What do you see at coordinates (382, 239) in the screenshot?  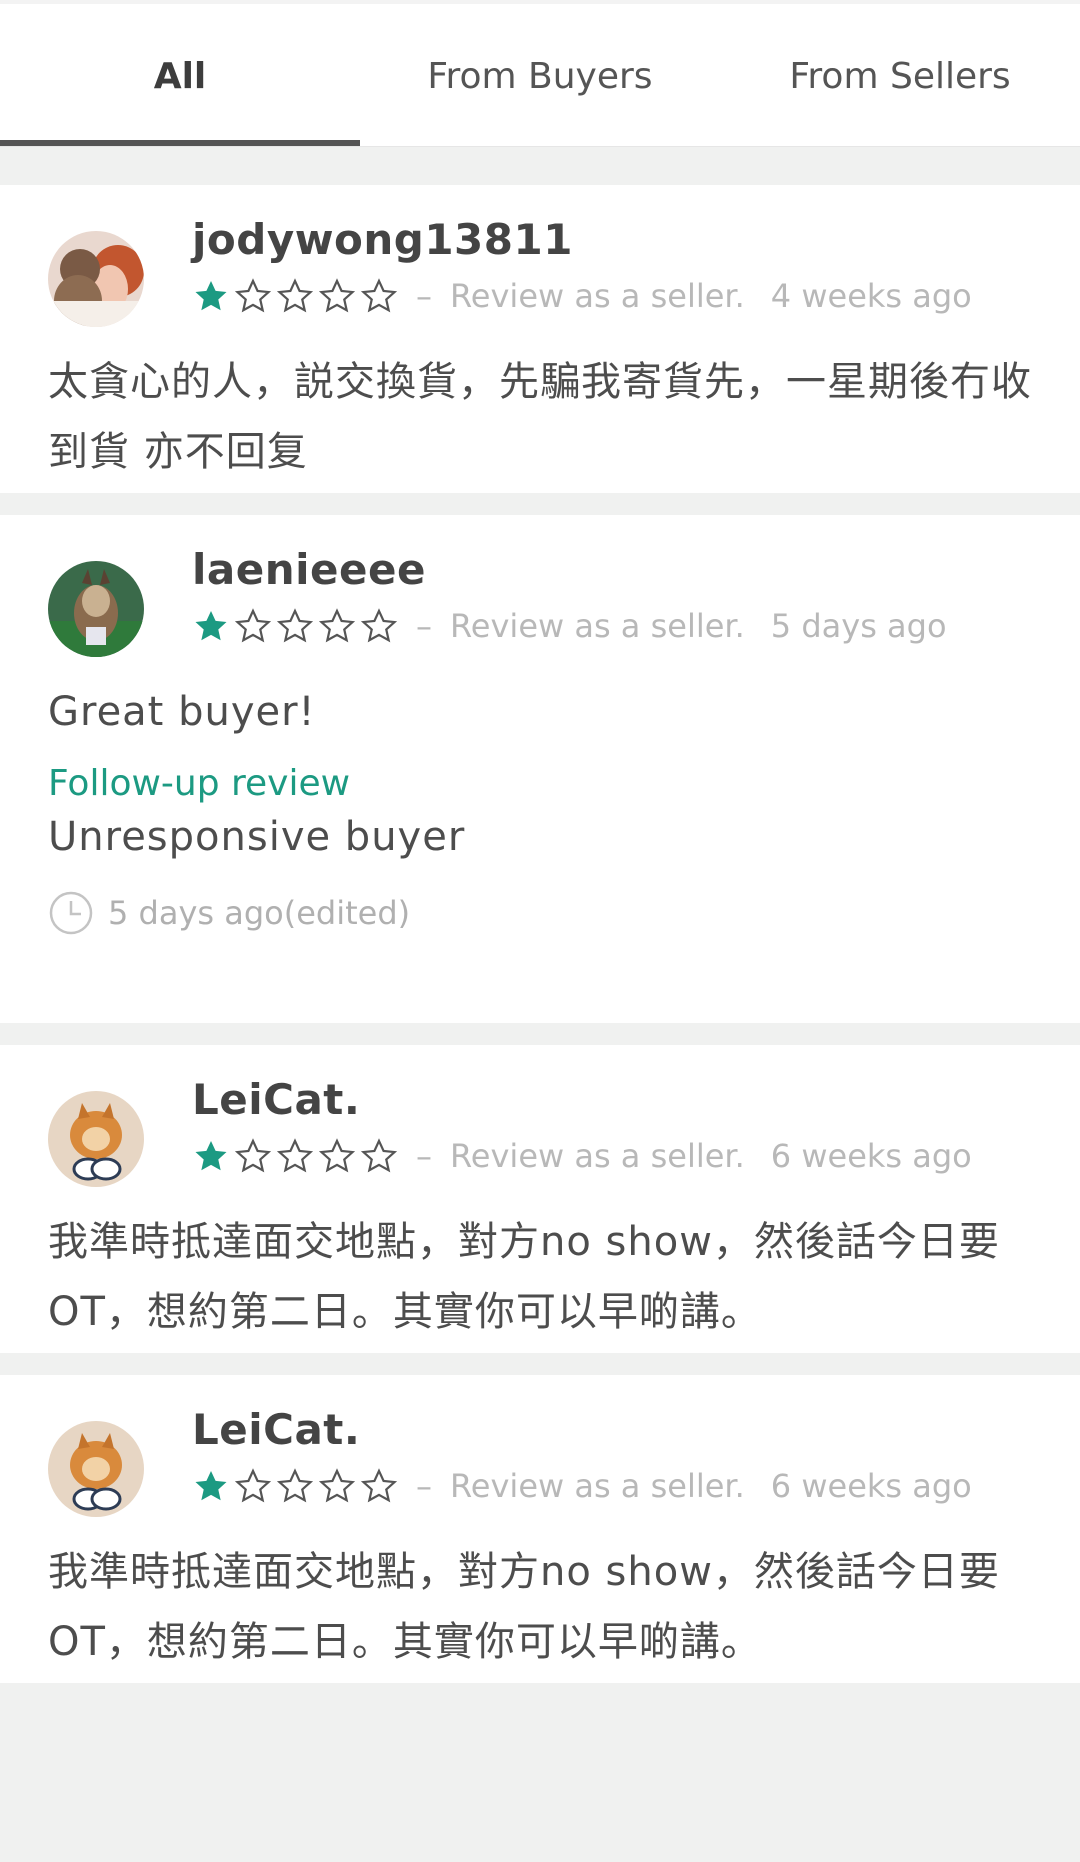 I see `reviewer-username: jodywong13811` at bounding box center [382, 239].